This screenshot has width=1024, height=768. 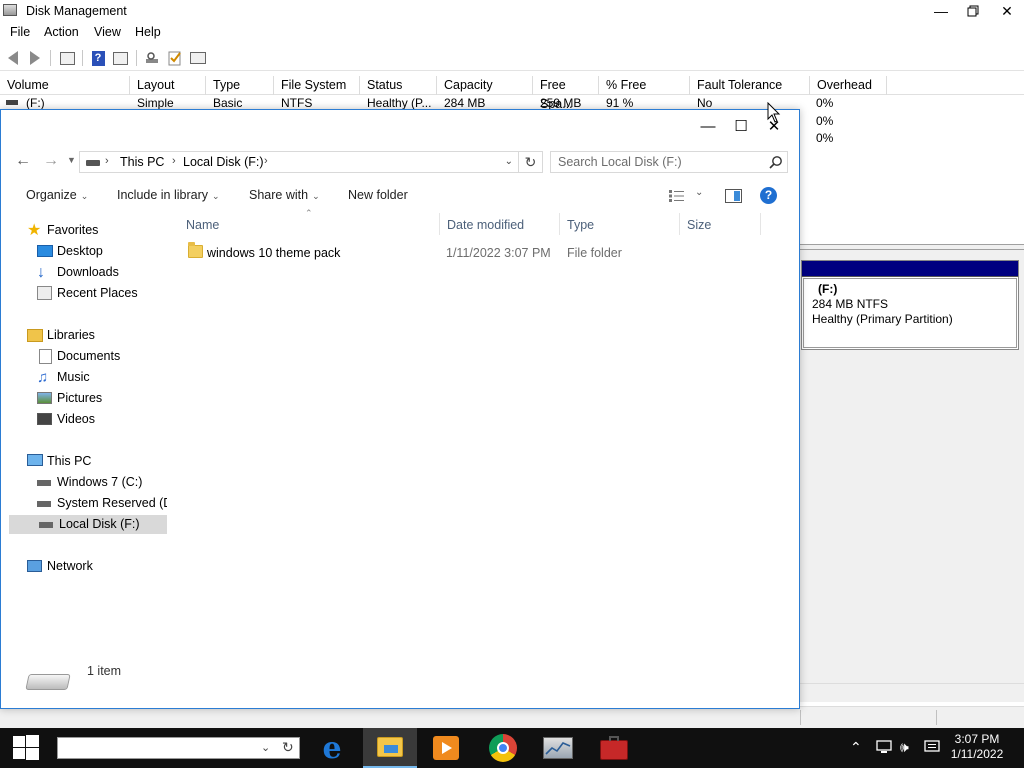 What do you see at coordinates (175, 58) in the screenshot?
I see `properties-button` at bounding box center [175, 58].